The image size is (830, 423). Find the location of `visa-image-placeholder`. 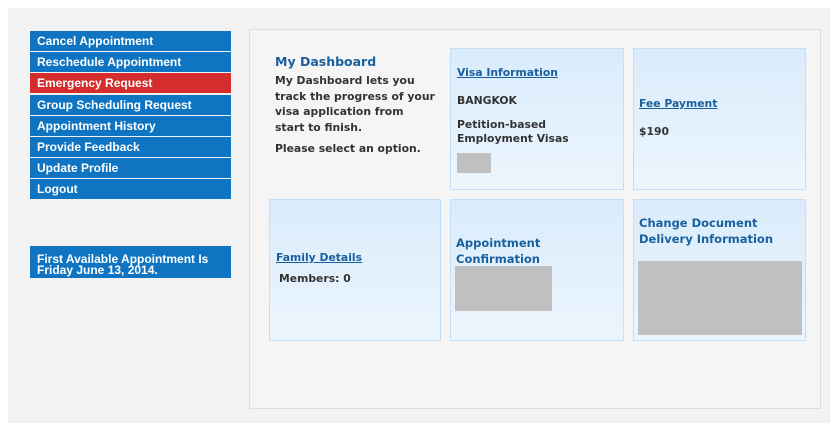

visa-image-placeholder is located at coordinates (474, 163).